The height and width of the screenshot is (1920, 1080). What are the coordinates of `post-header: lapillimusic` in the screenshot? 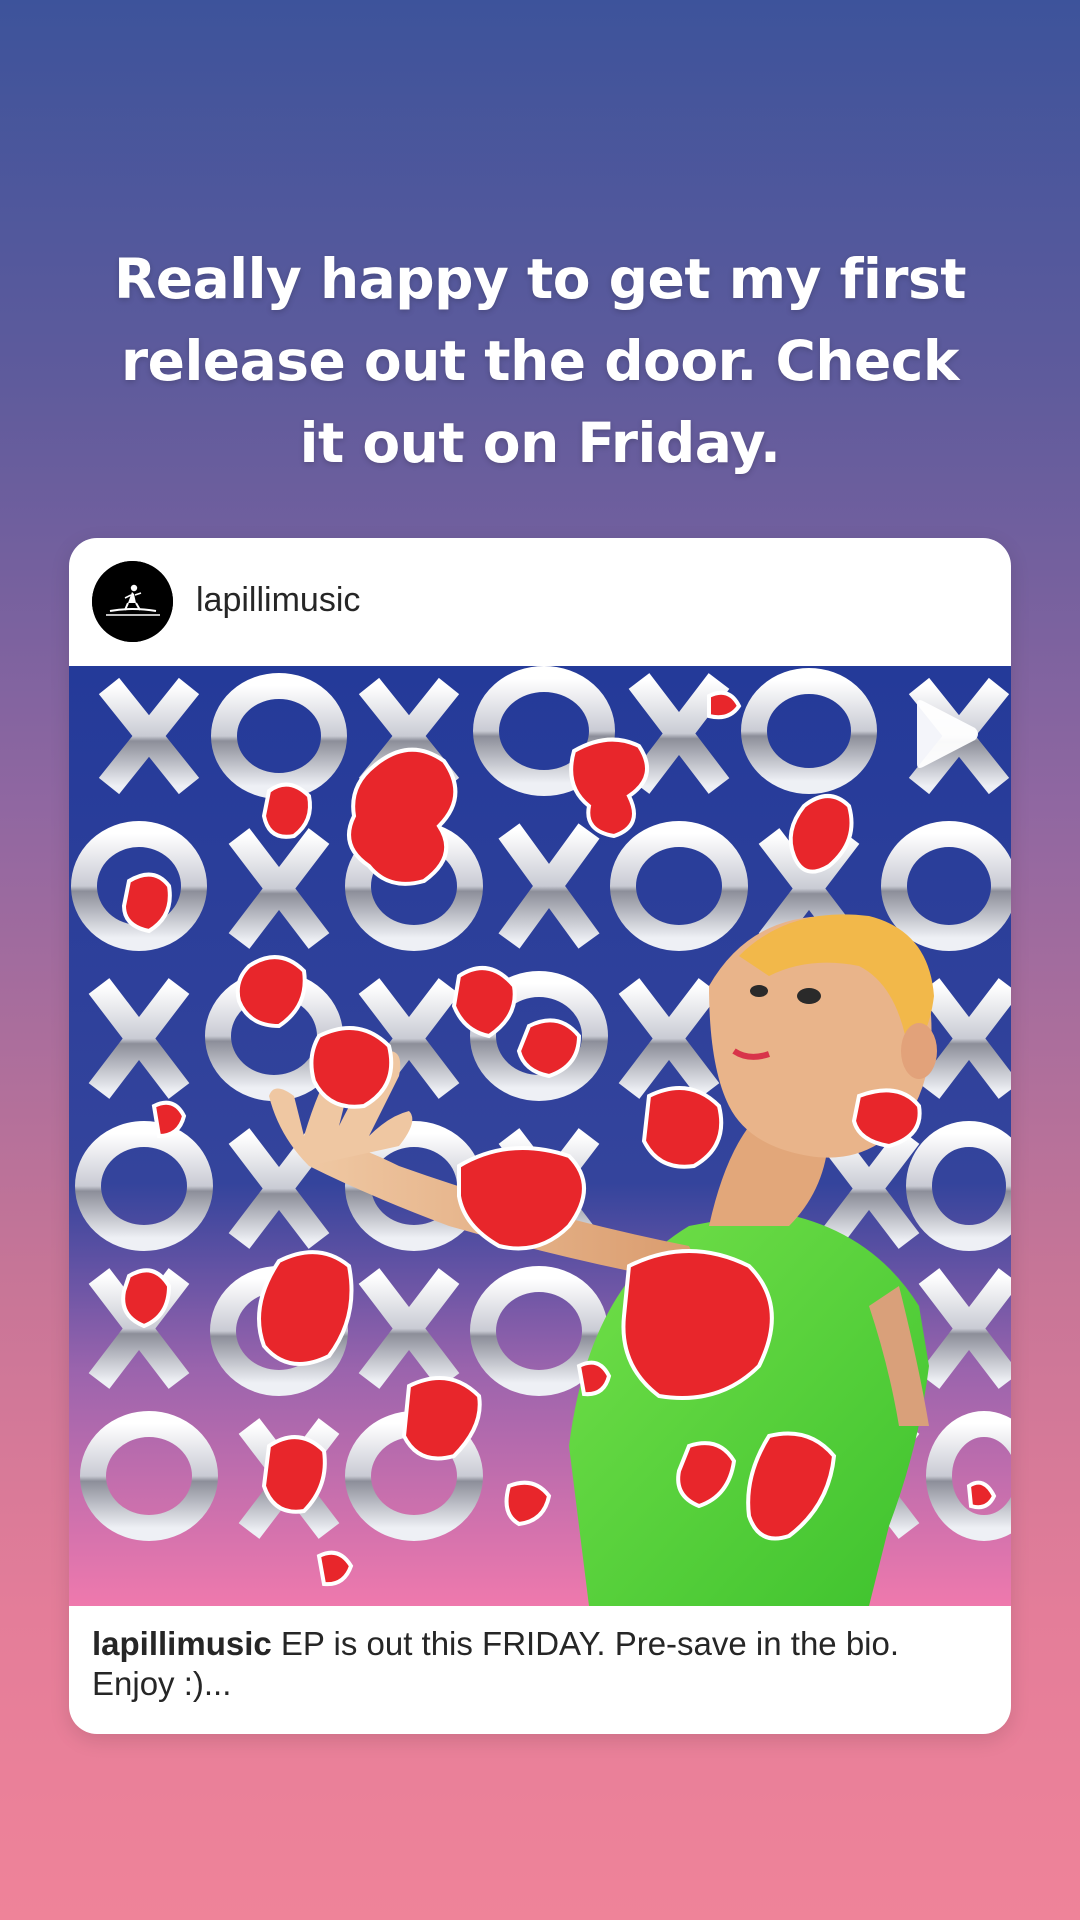 It's located at (540, 602).